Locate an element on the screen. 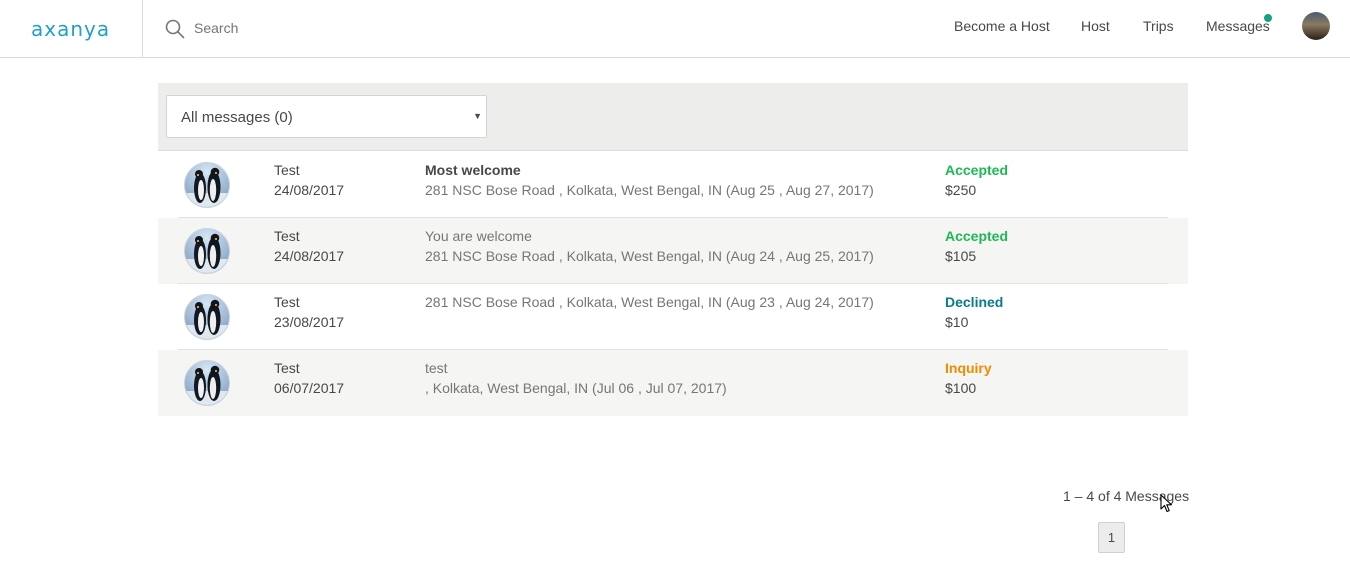 This screenshot has width=1350, height=562. price: $10 is located at coordinates (957, 322).